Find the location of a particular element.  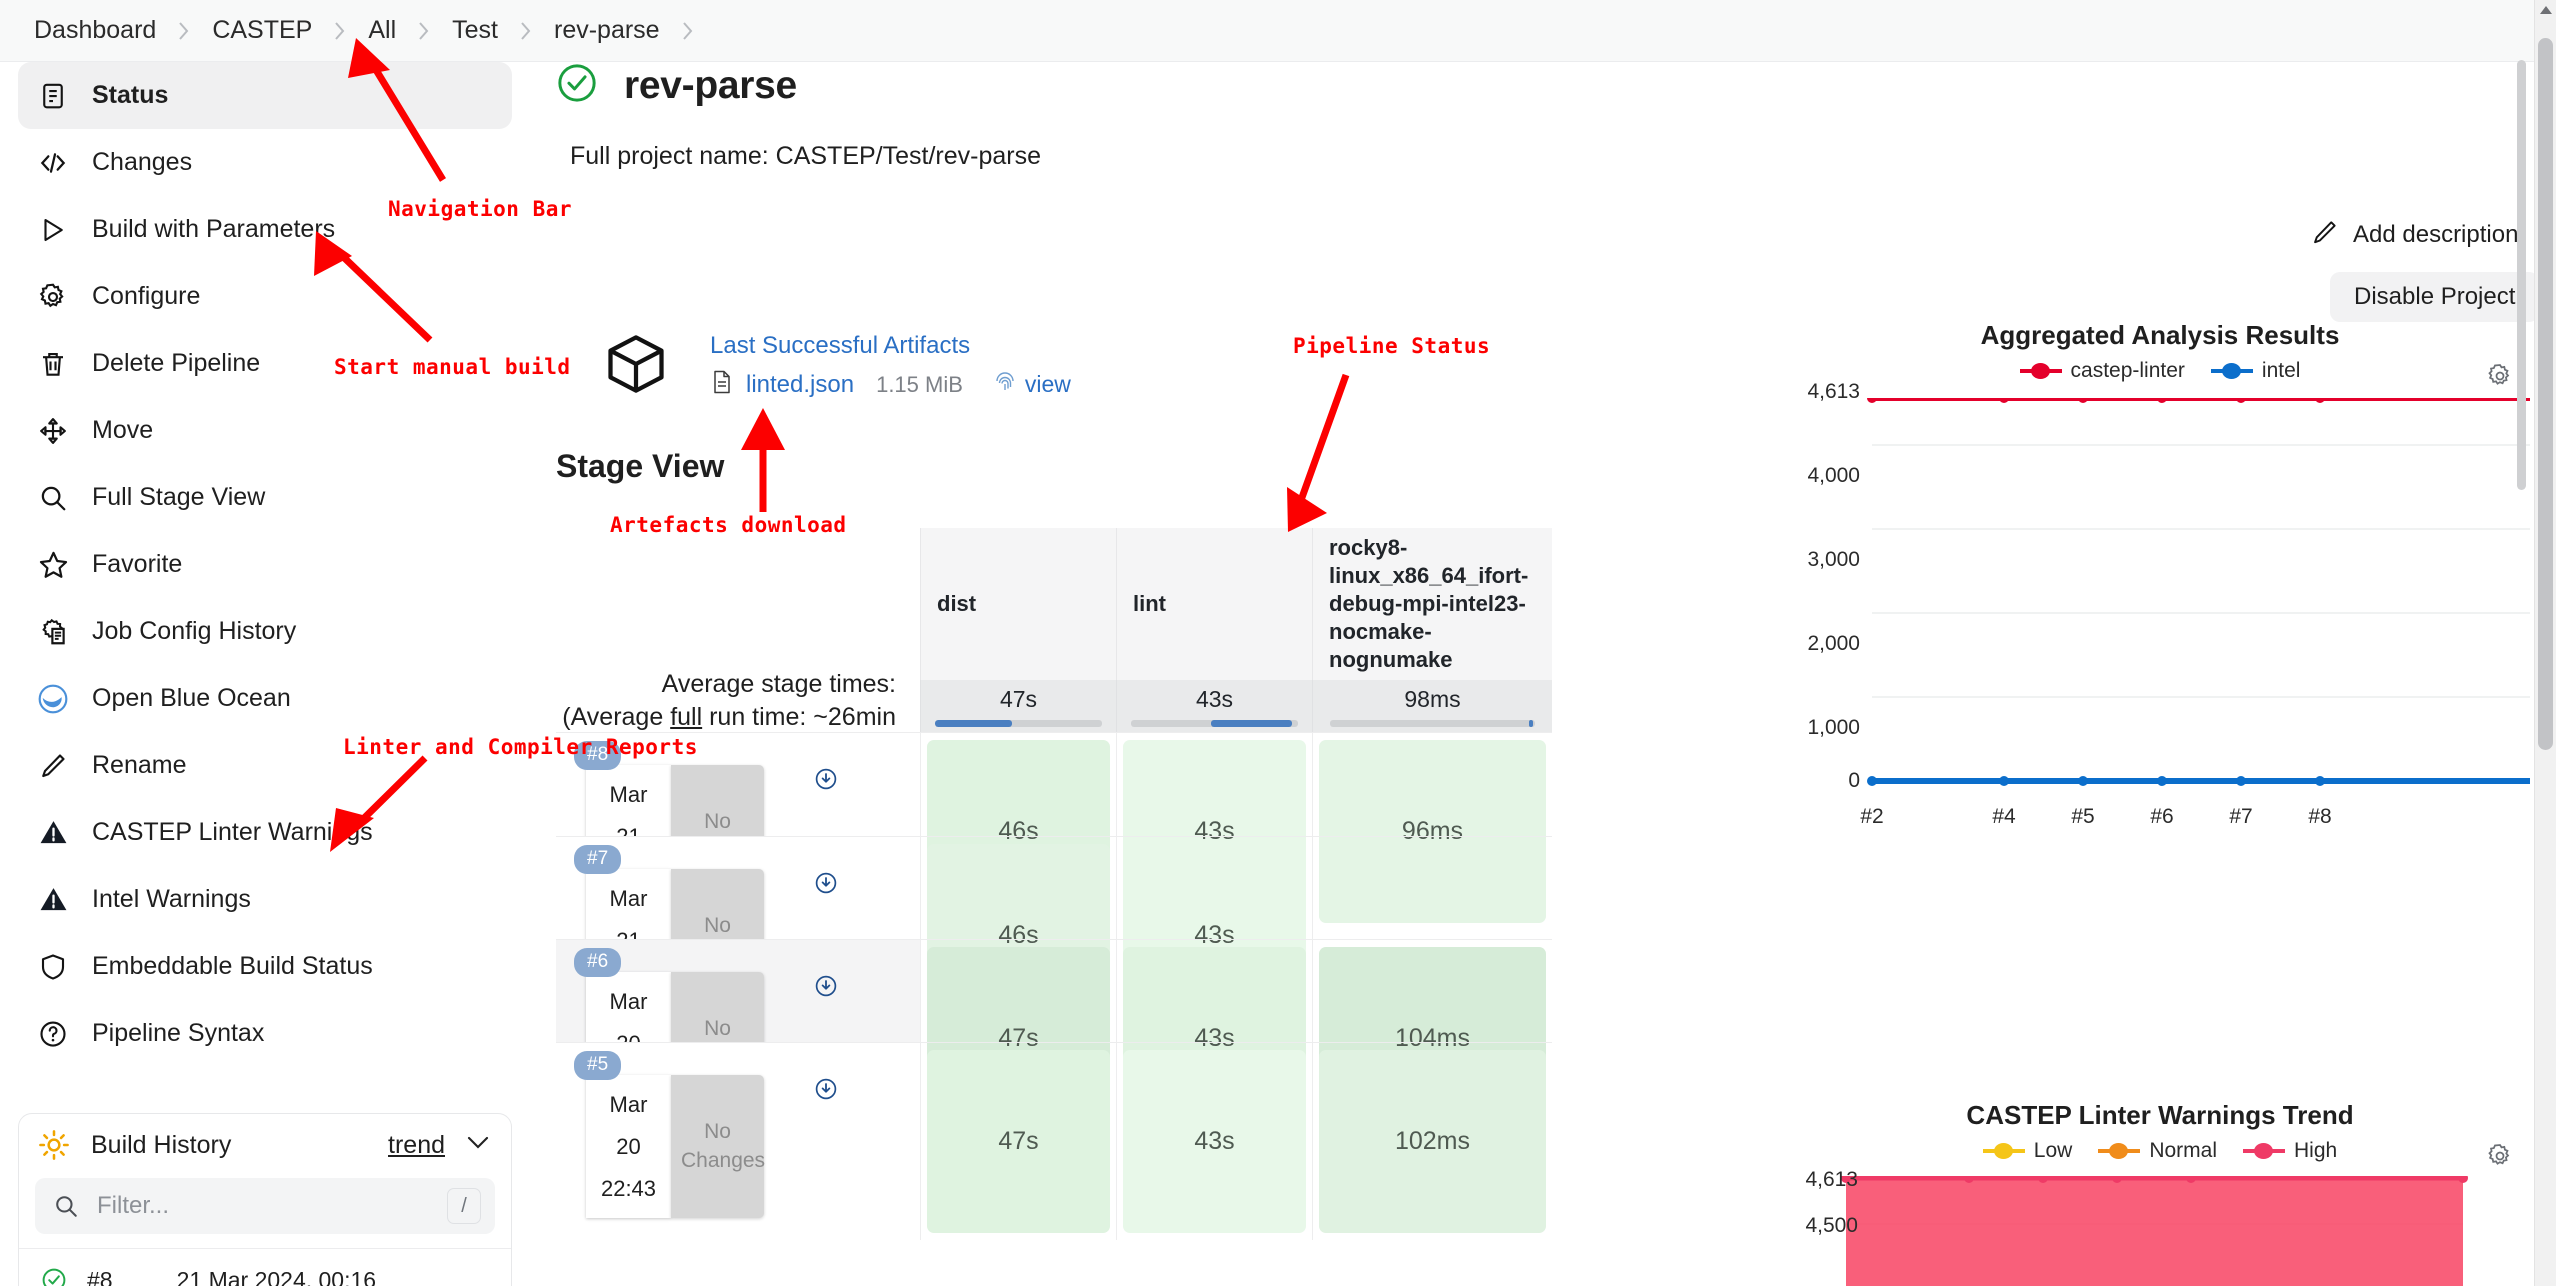

annotation-artefacts-download: Artefacts download is located at coordinates (728, 525).